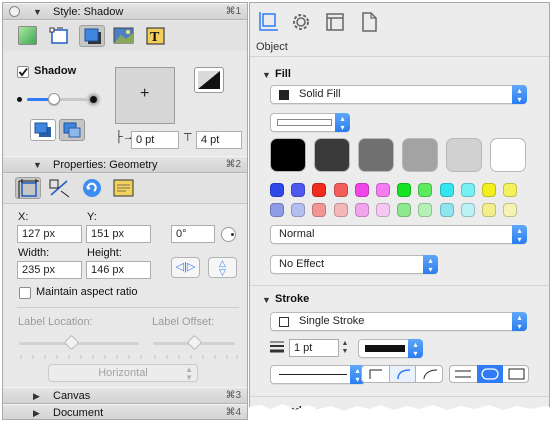  I want to click on line-style-popup: ▴ ▾, so click(317, 374).